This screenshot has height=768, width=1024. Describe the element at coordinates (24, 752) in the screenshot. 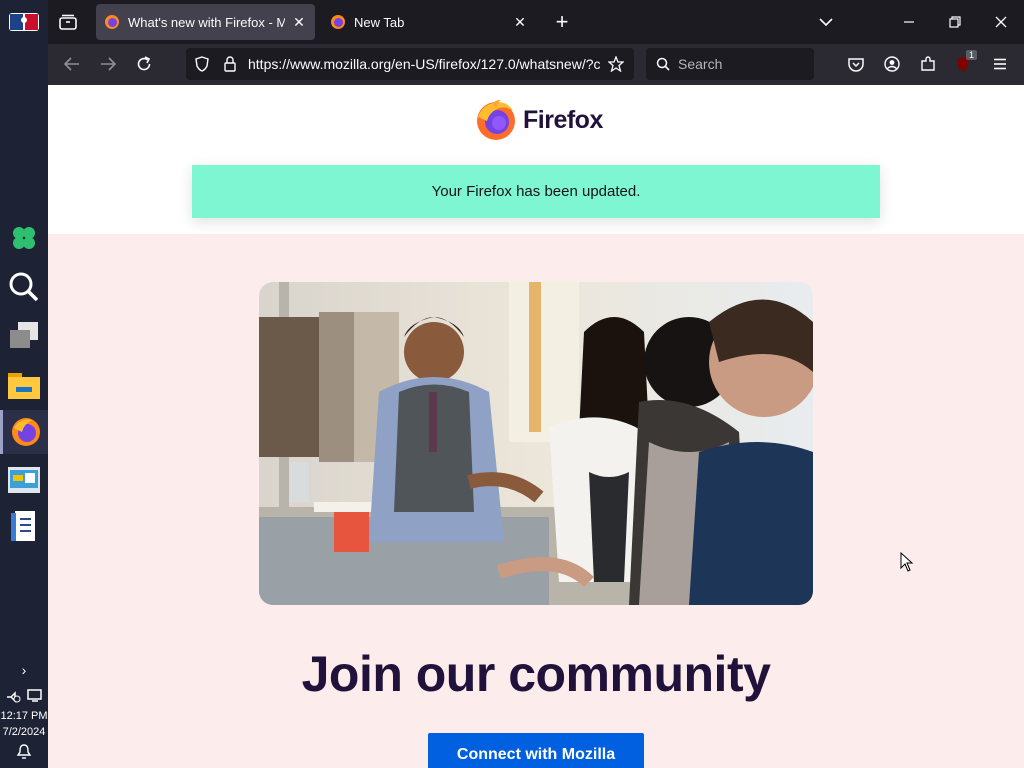

I see `notification-bell-icon` at that location.